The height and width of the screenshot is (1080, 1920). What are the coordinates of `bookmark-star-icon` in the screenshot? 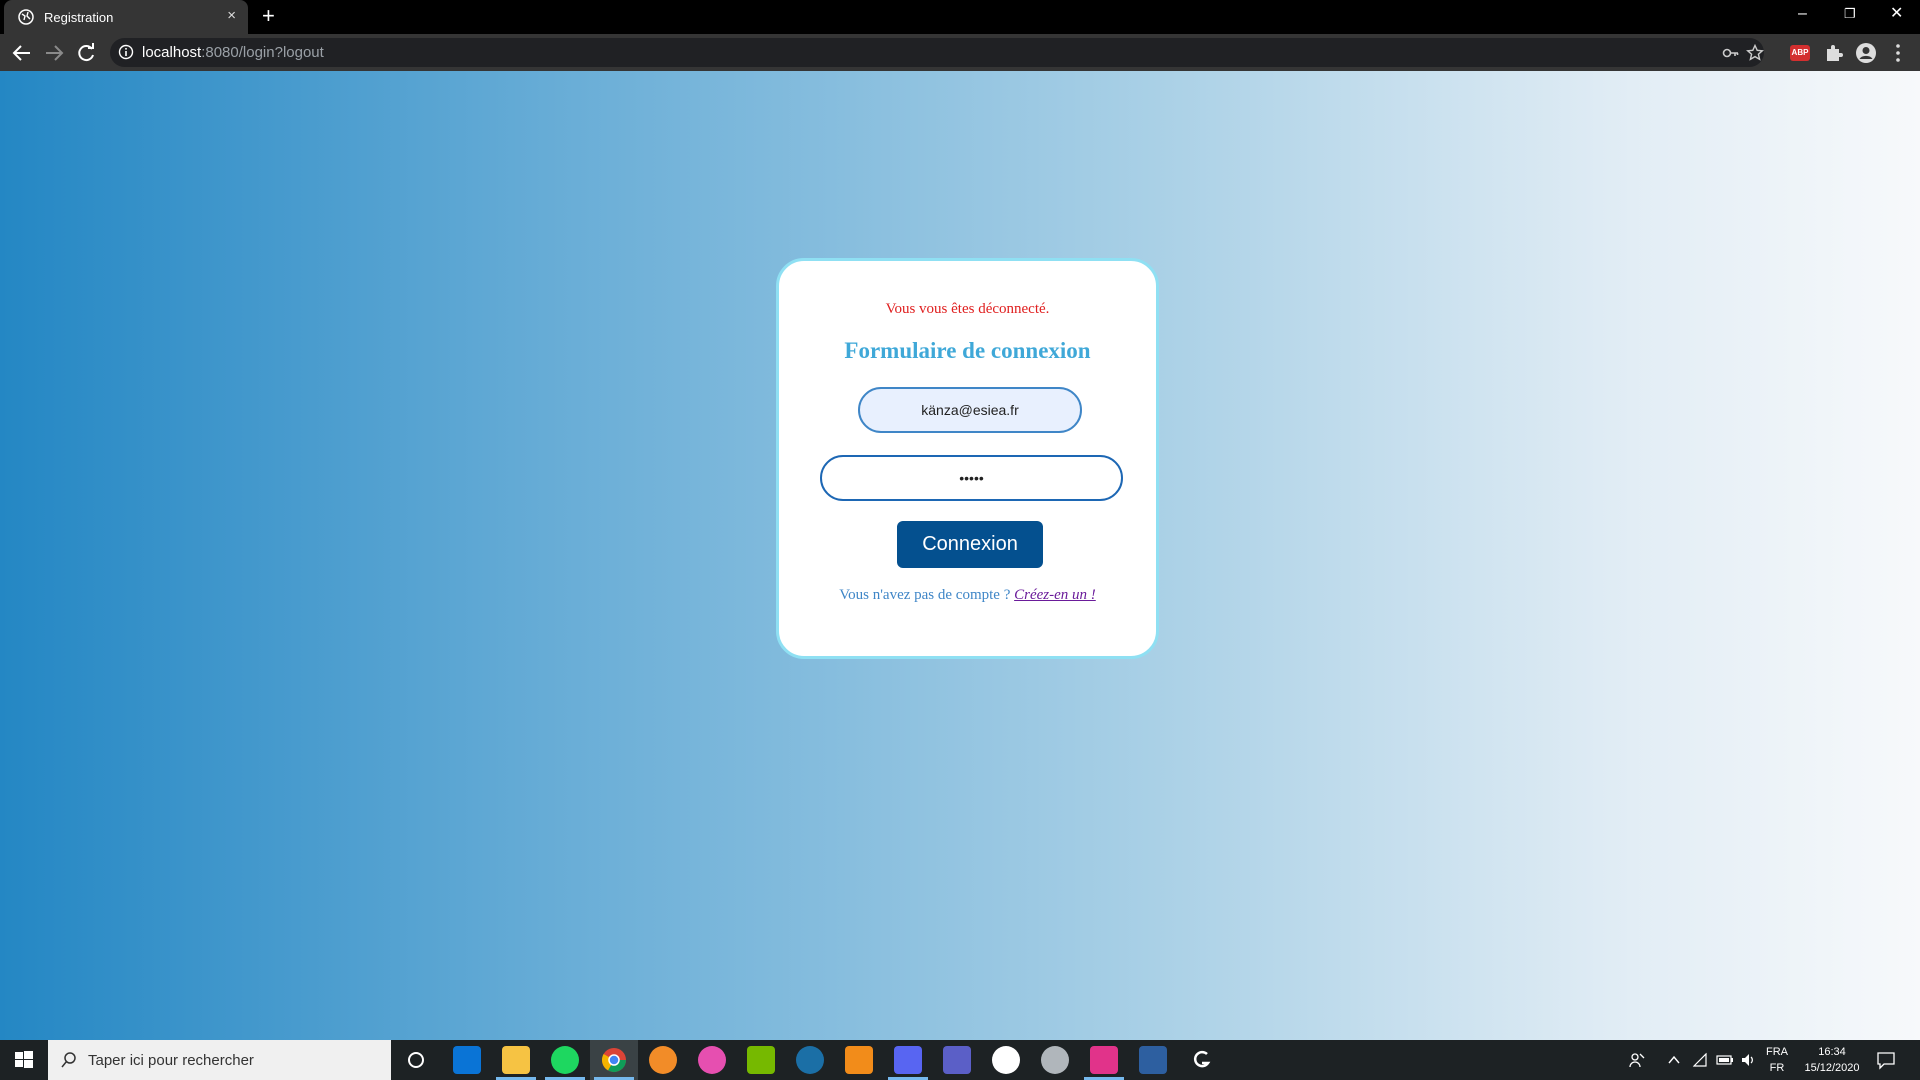 It's located at (1755, 53).